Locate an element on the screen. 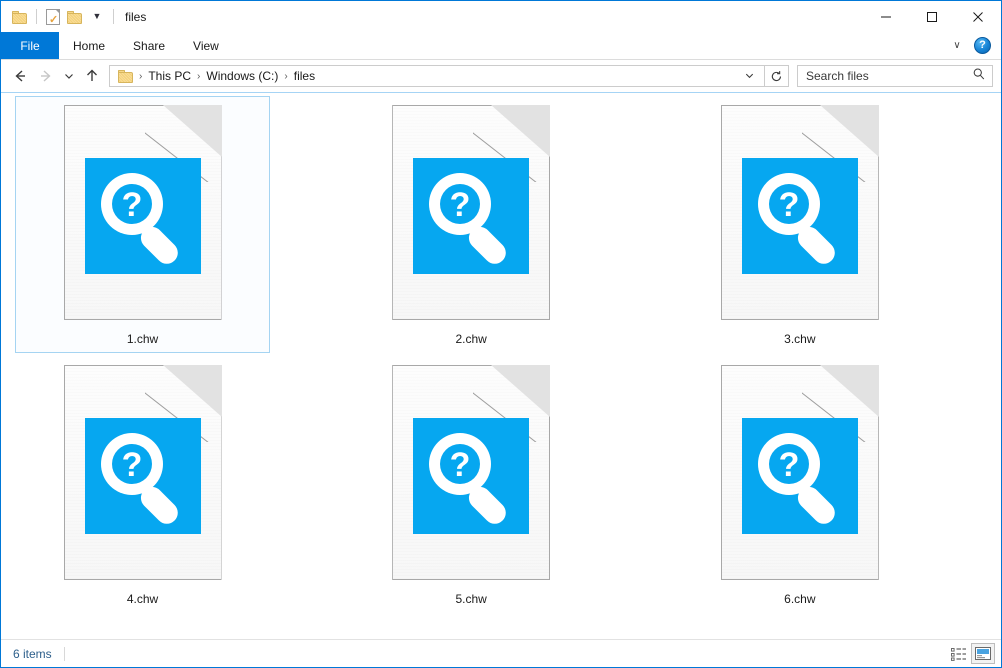  folder-icon is located at coordinates (20, 17).